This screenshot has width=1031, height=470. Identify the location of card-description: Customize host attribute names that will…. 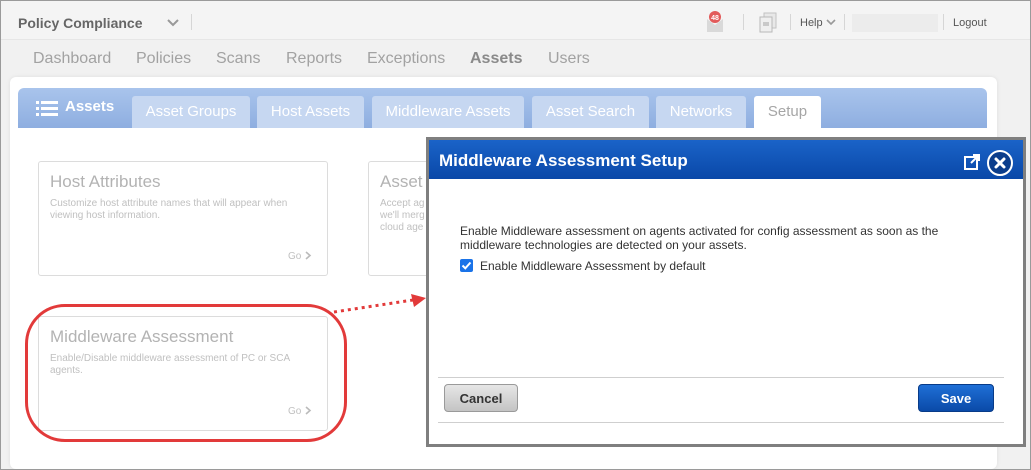
(169, 209).